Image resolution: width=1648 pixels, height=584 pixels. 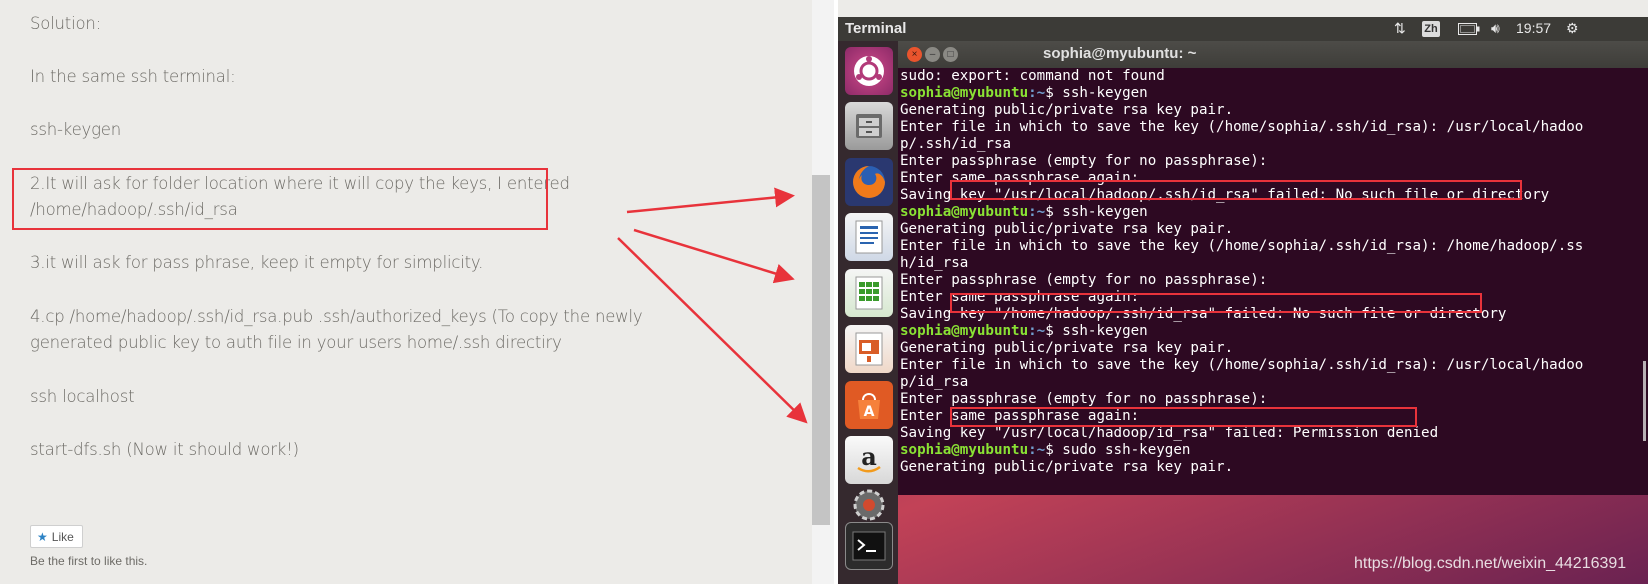 What do you see at coordinates (1431, 29) in the screenshot?
I see `input-method-indicator: Zh` at bounding box center [1431, 29].